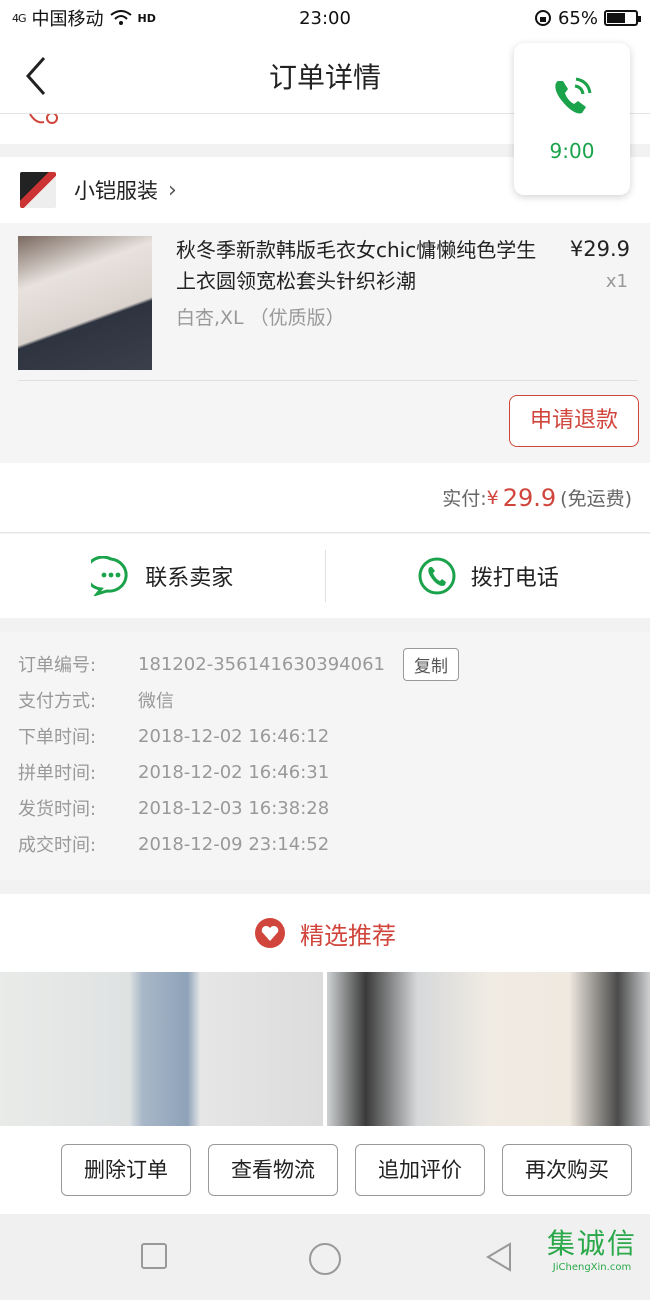 This screenshot has height=1300, width=650. Describe the element at coordinates (591, 1243) in the screenshot. I see `watermark-logo: 集诚信` at that location.